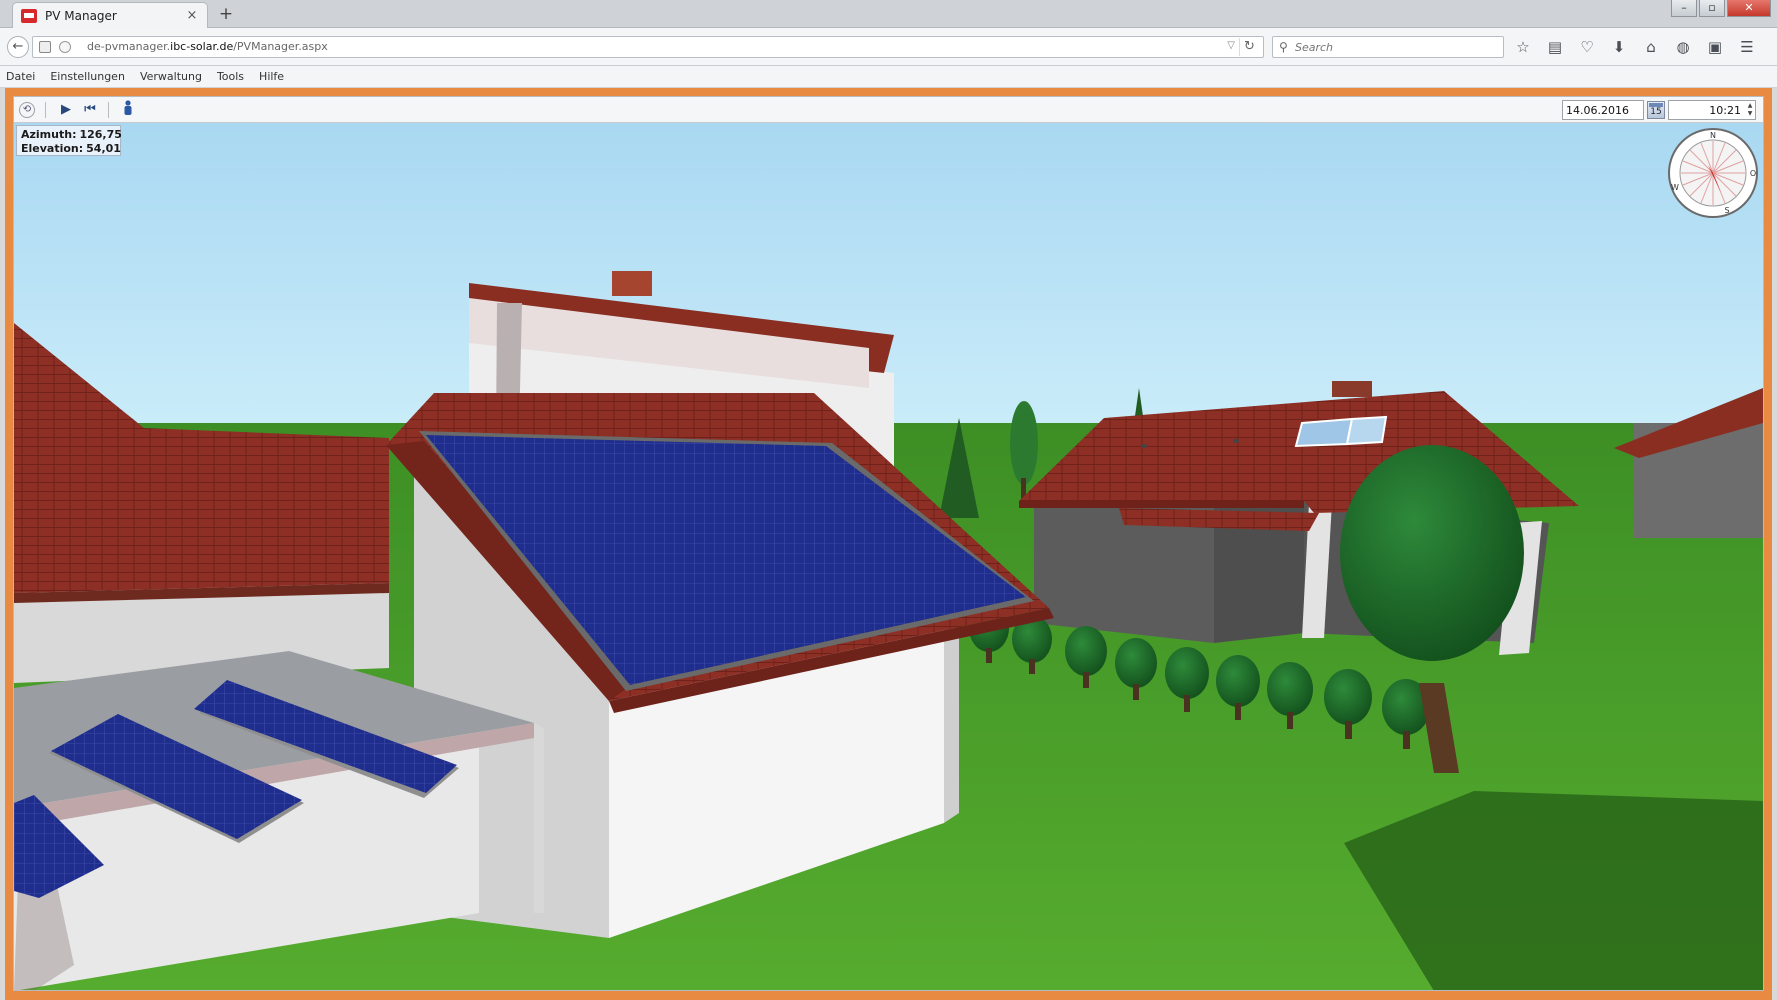 This screenshot has height=1000, width=1777. I want to click on extension-icon: ▣, so click(1715, 47).